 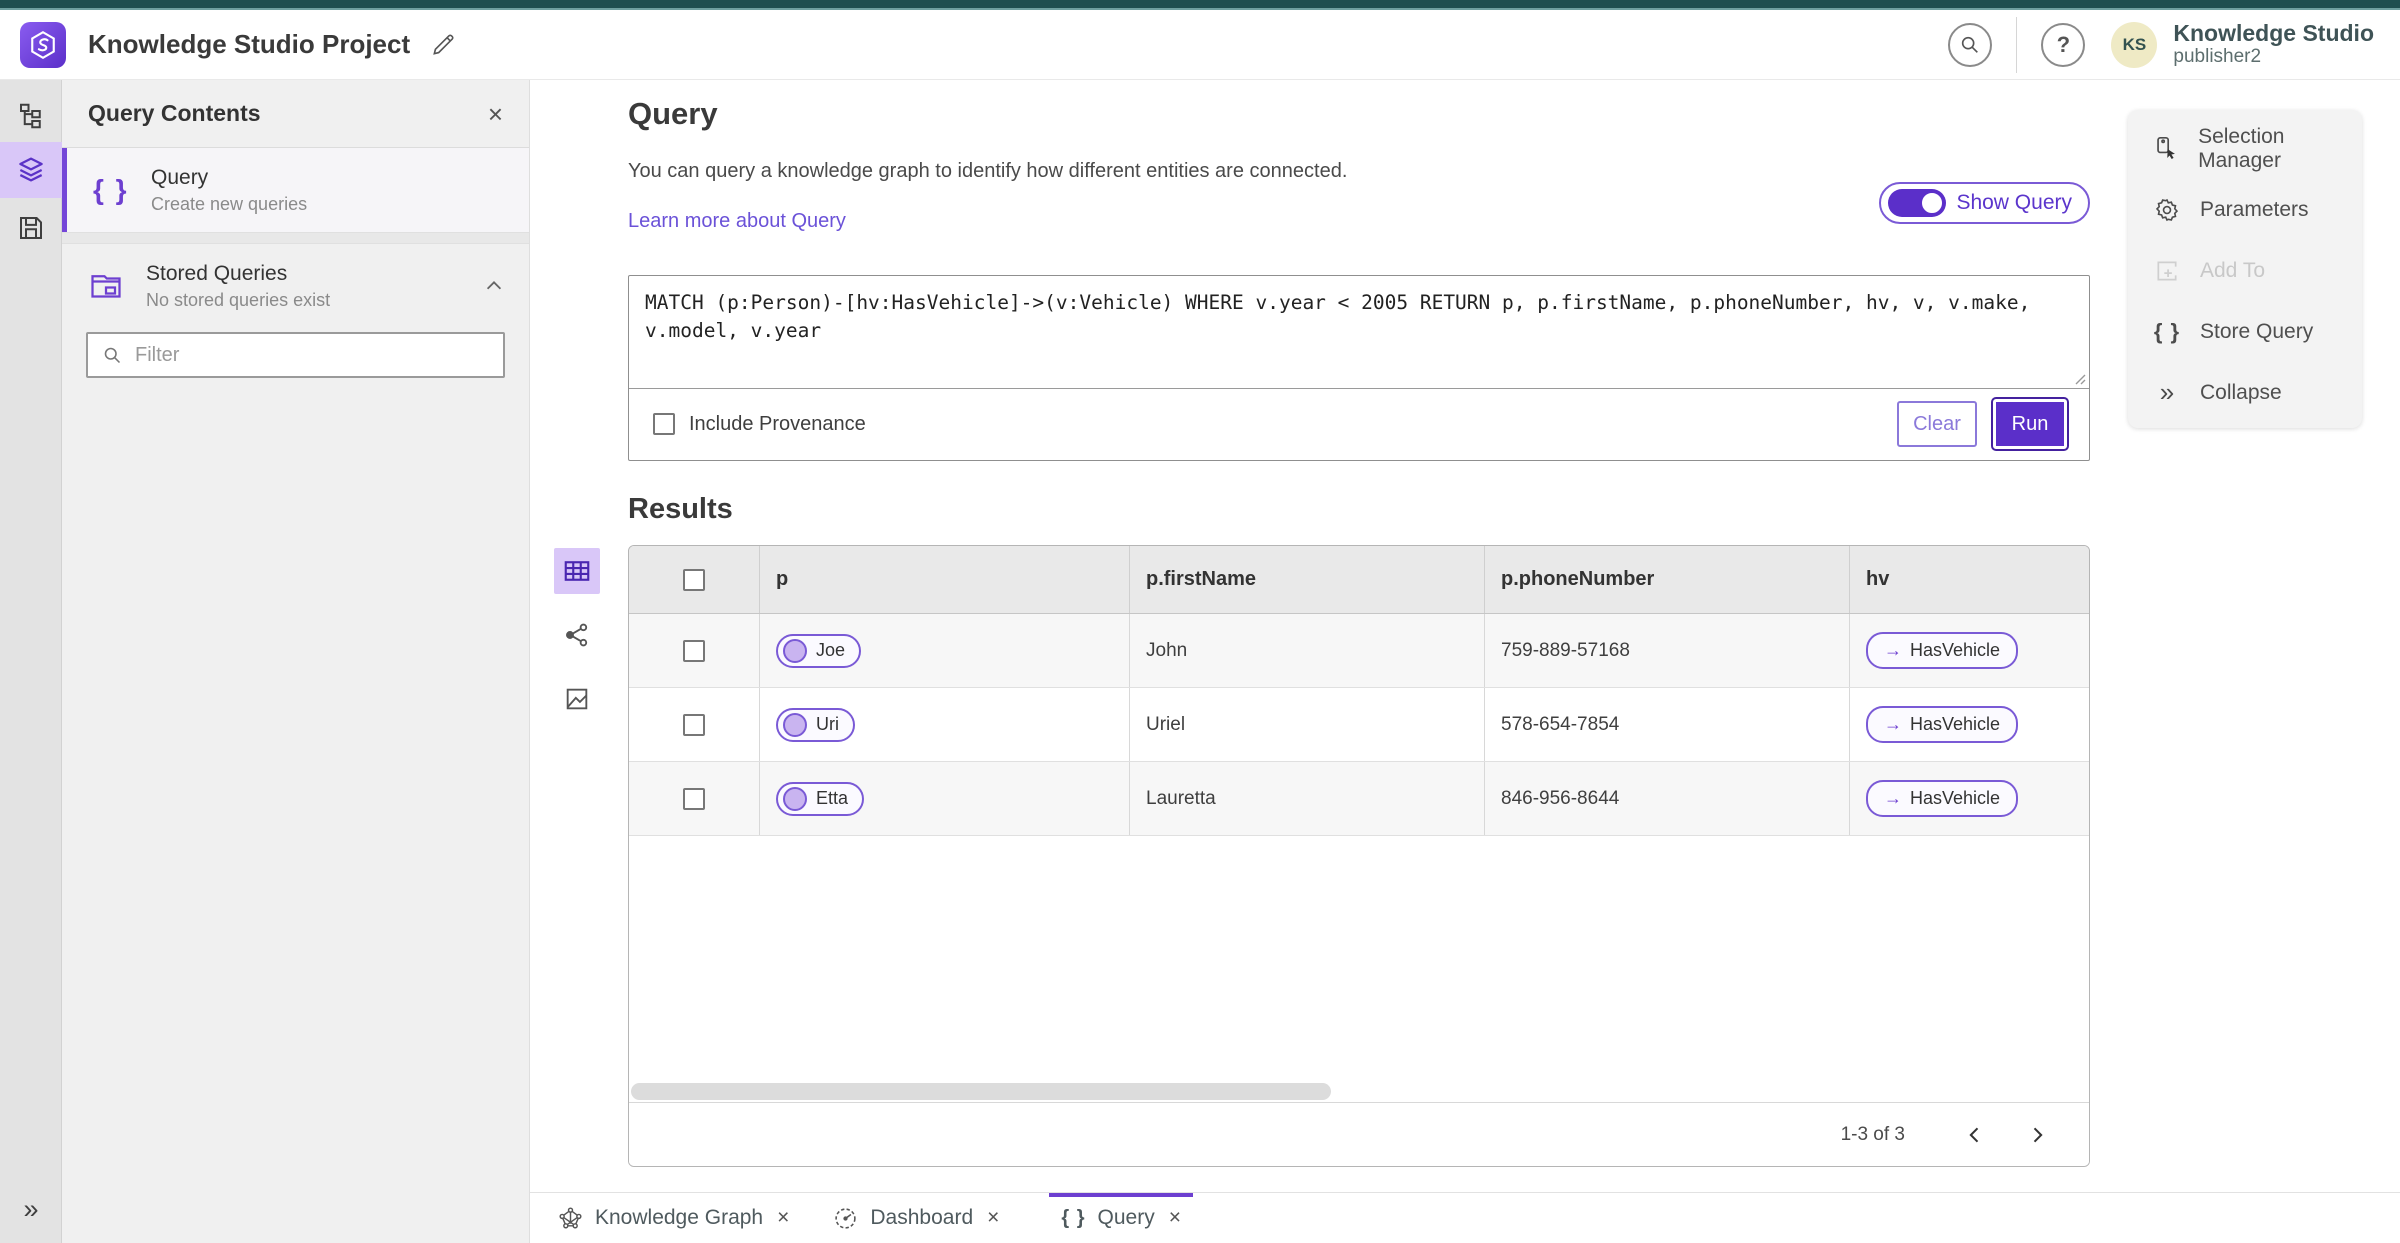 I want to click on table-row: Etta Lauretta 846-956-8644 → HasVehicle, so click(x=1359, y=799).